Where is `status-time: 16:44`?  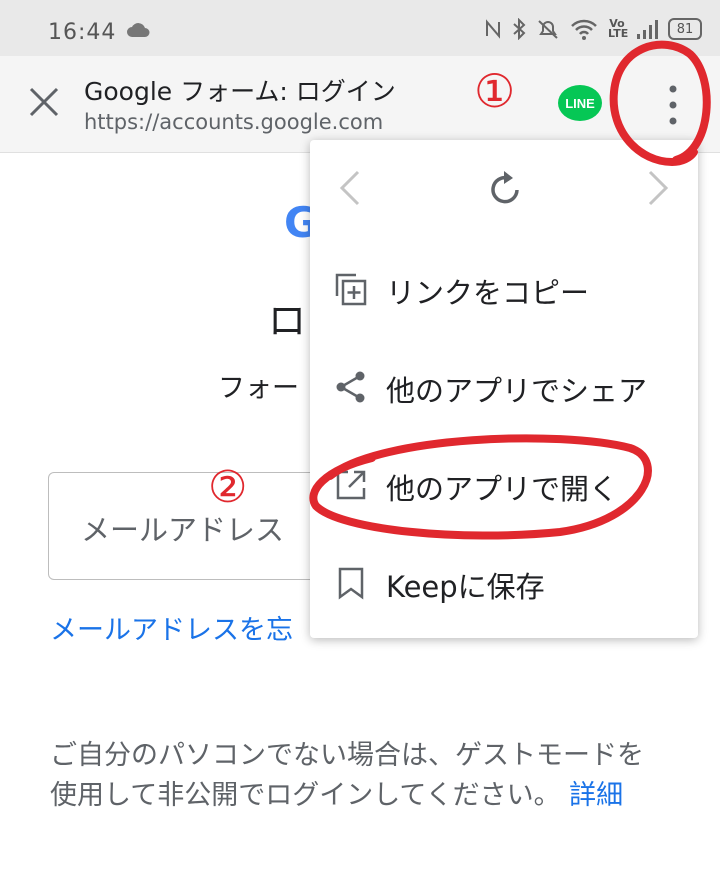
status-time: 16:44 is located at coordinates (82, 32).